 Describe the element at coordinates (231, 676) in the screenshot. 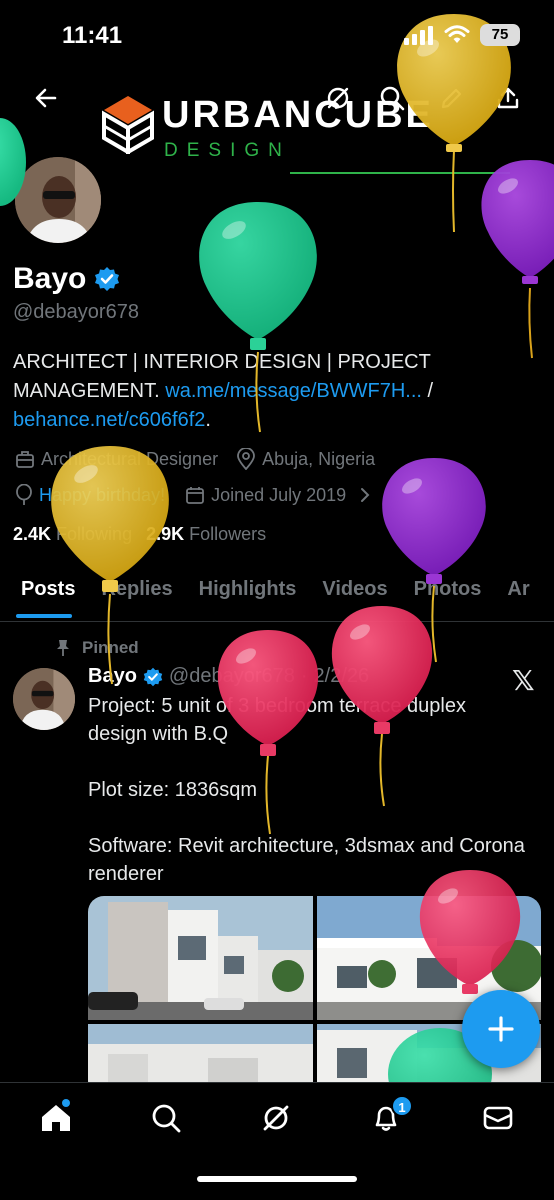

I see `post-handle: @debayor678` at that location.